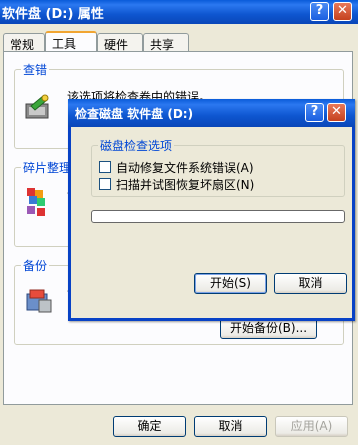 Image resolution: width=358 pixels, height=445 pixels. I want to click on dialog-title-bar: 检查磁盘 软件盘 (D:) ? ✕, so click(211, 113).